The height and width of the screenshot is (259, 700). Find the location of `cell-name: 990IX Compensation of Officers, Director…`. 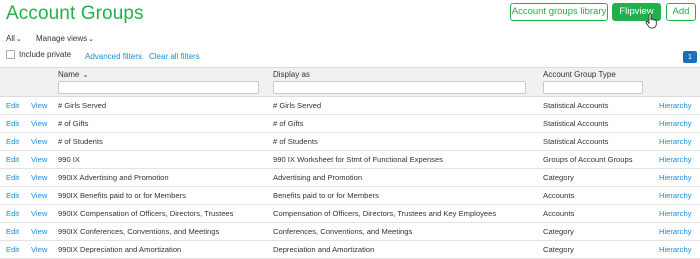

cell-name: 990IX Compensation of Officers, Director… is located at coordinates (146, 213).